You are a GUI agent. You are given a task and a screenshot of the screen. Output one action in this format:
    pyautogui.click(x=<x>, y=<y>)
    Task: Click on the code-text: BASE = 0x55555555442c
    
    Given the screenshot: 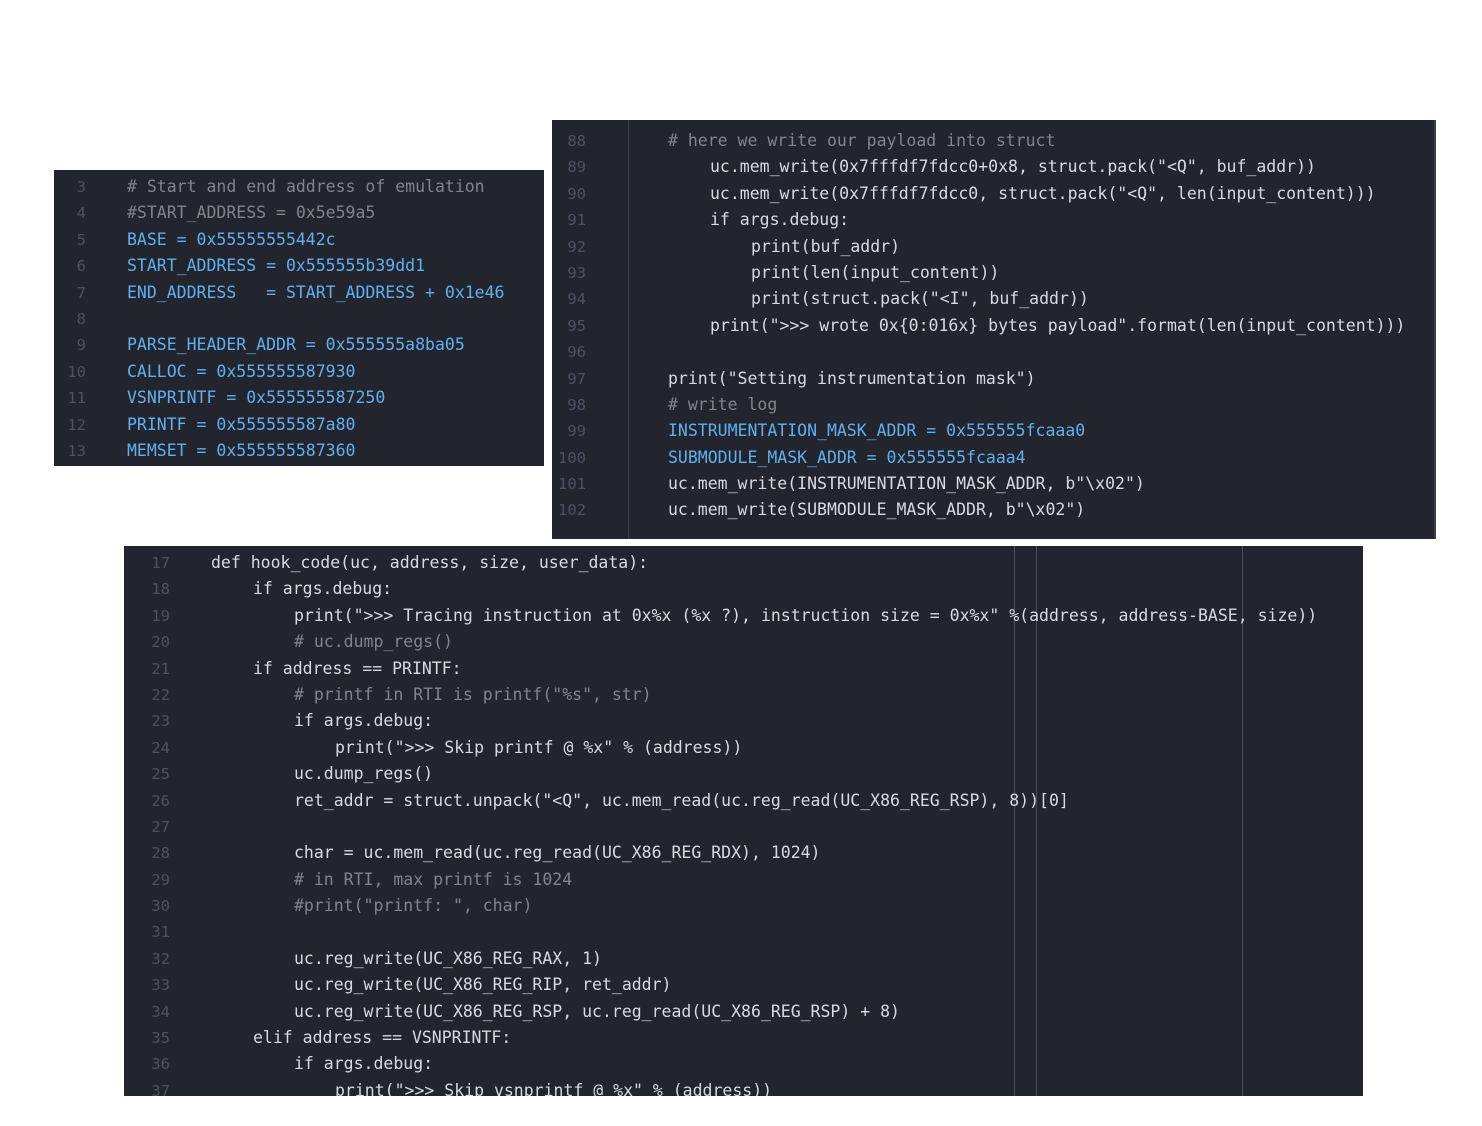 What is the action you would take?
    pyautogui.click(x=231, y=239)
    